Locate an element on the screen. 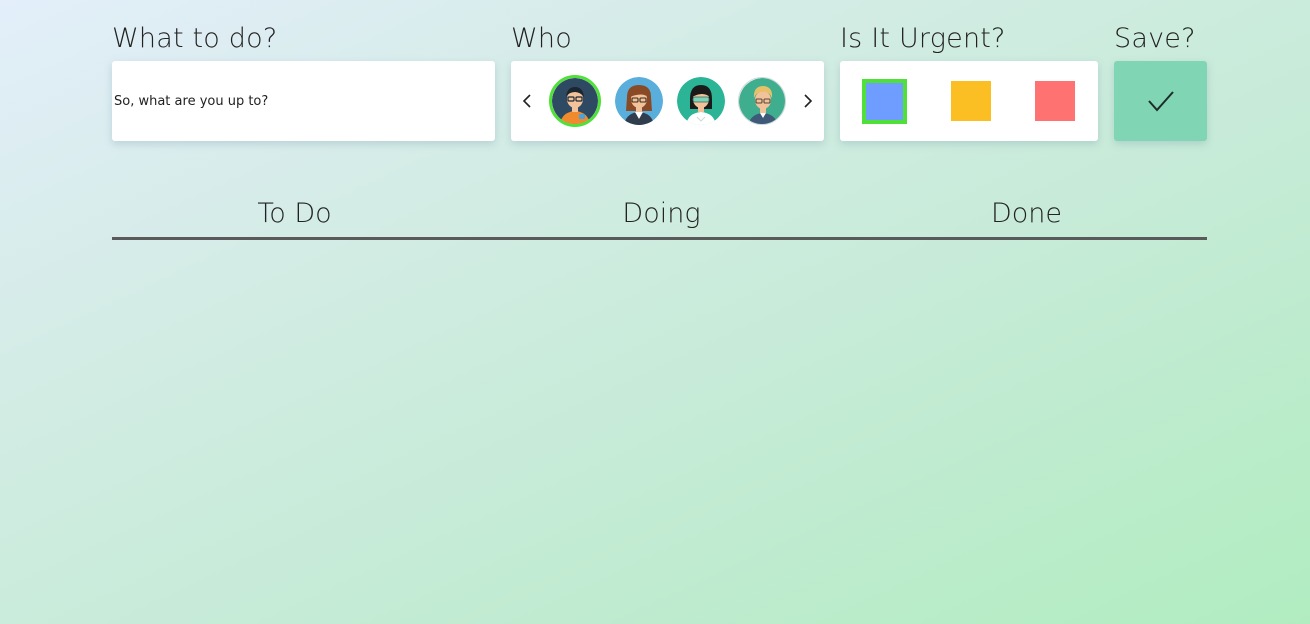  task-input-card is located at coordinates (303, 101).